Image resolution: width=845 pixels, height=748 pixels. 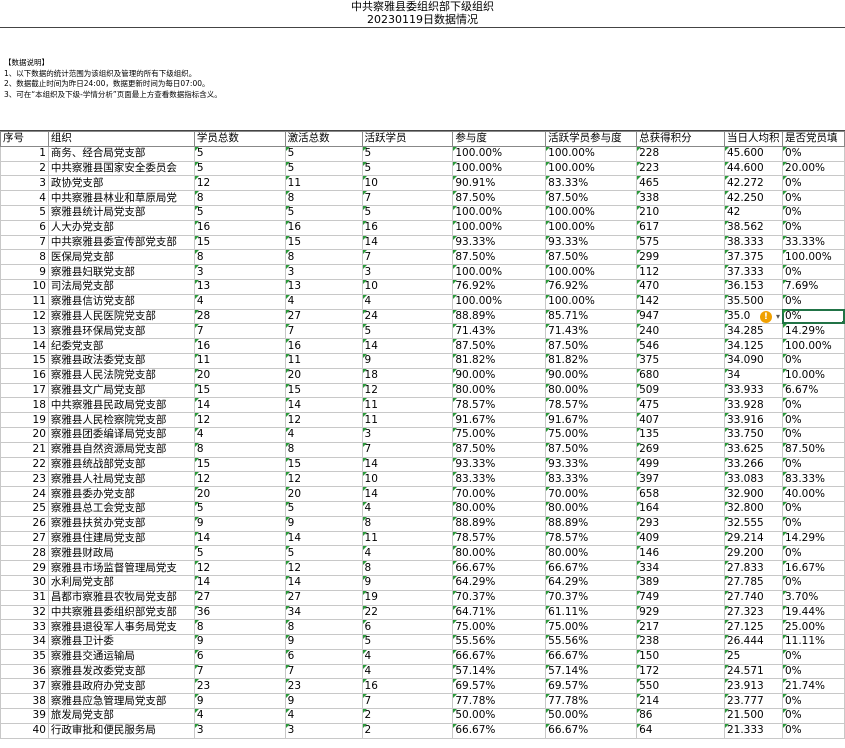 What do you see at coordinates (323, 568) in the screenshot?
I see `col-activated-cell: 12` at bounding box center [323, 568].